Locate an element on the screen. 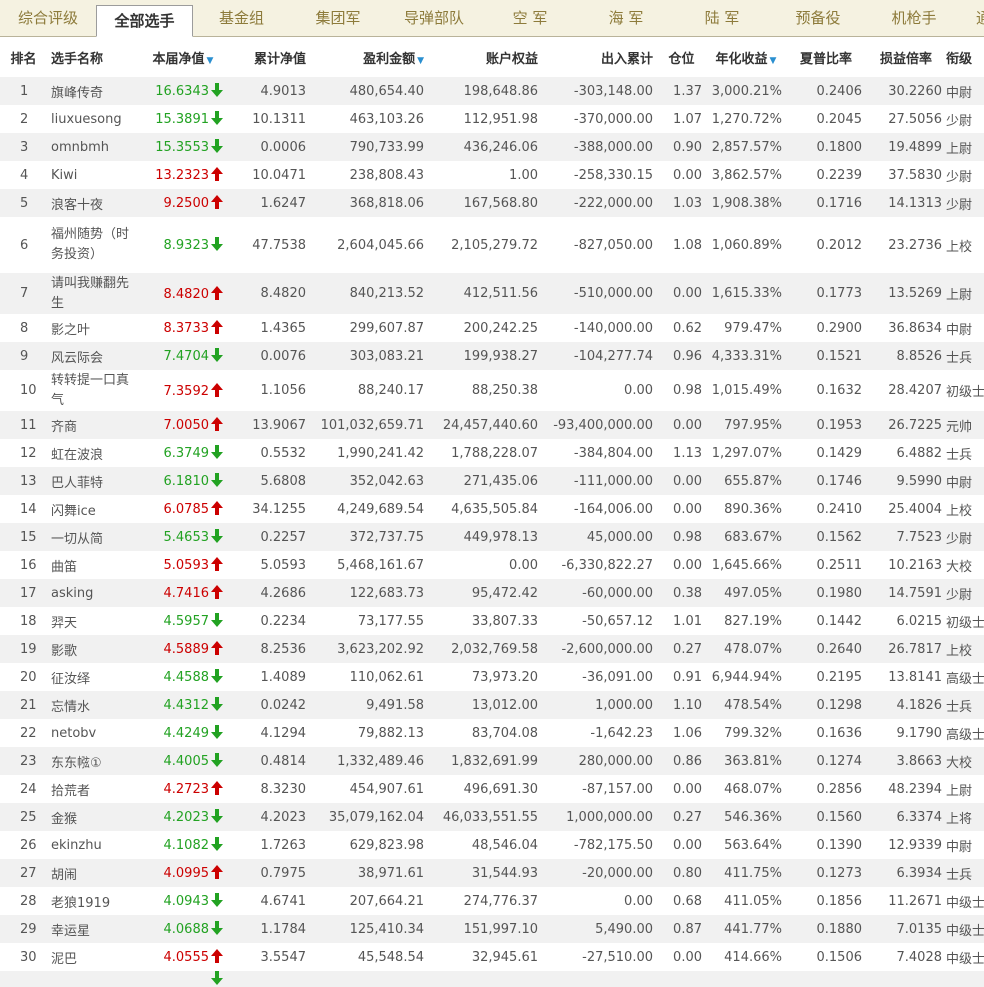  player-name: 闪舞ice is located at coordinates (93, 509).